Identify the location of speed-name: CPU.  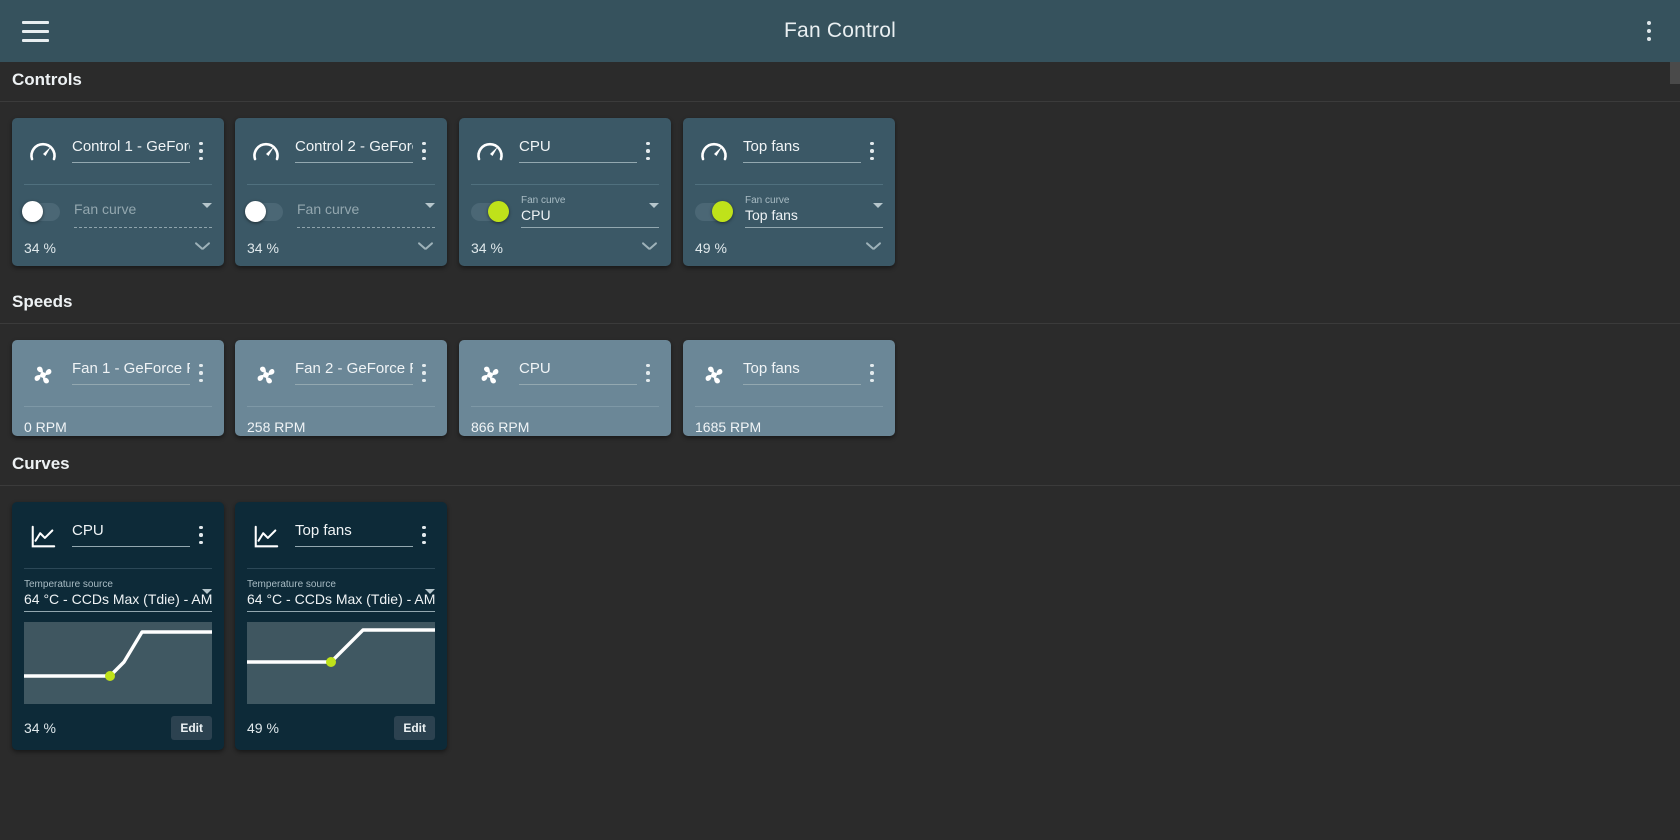
(535, 368).